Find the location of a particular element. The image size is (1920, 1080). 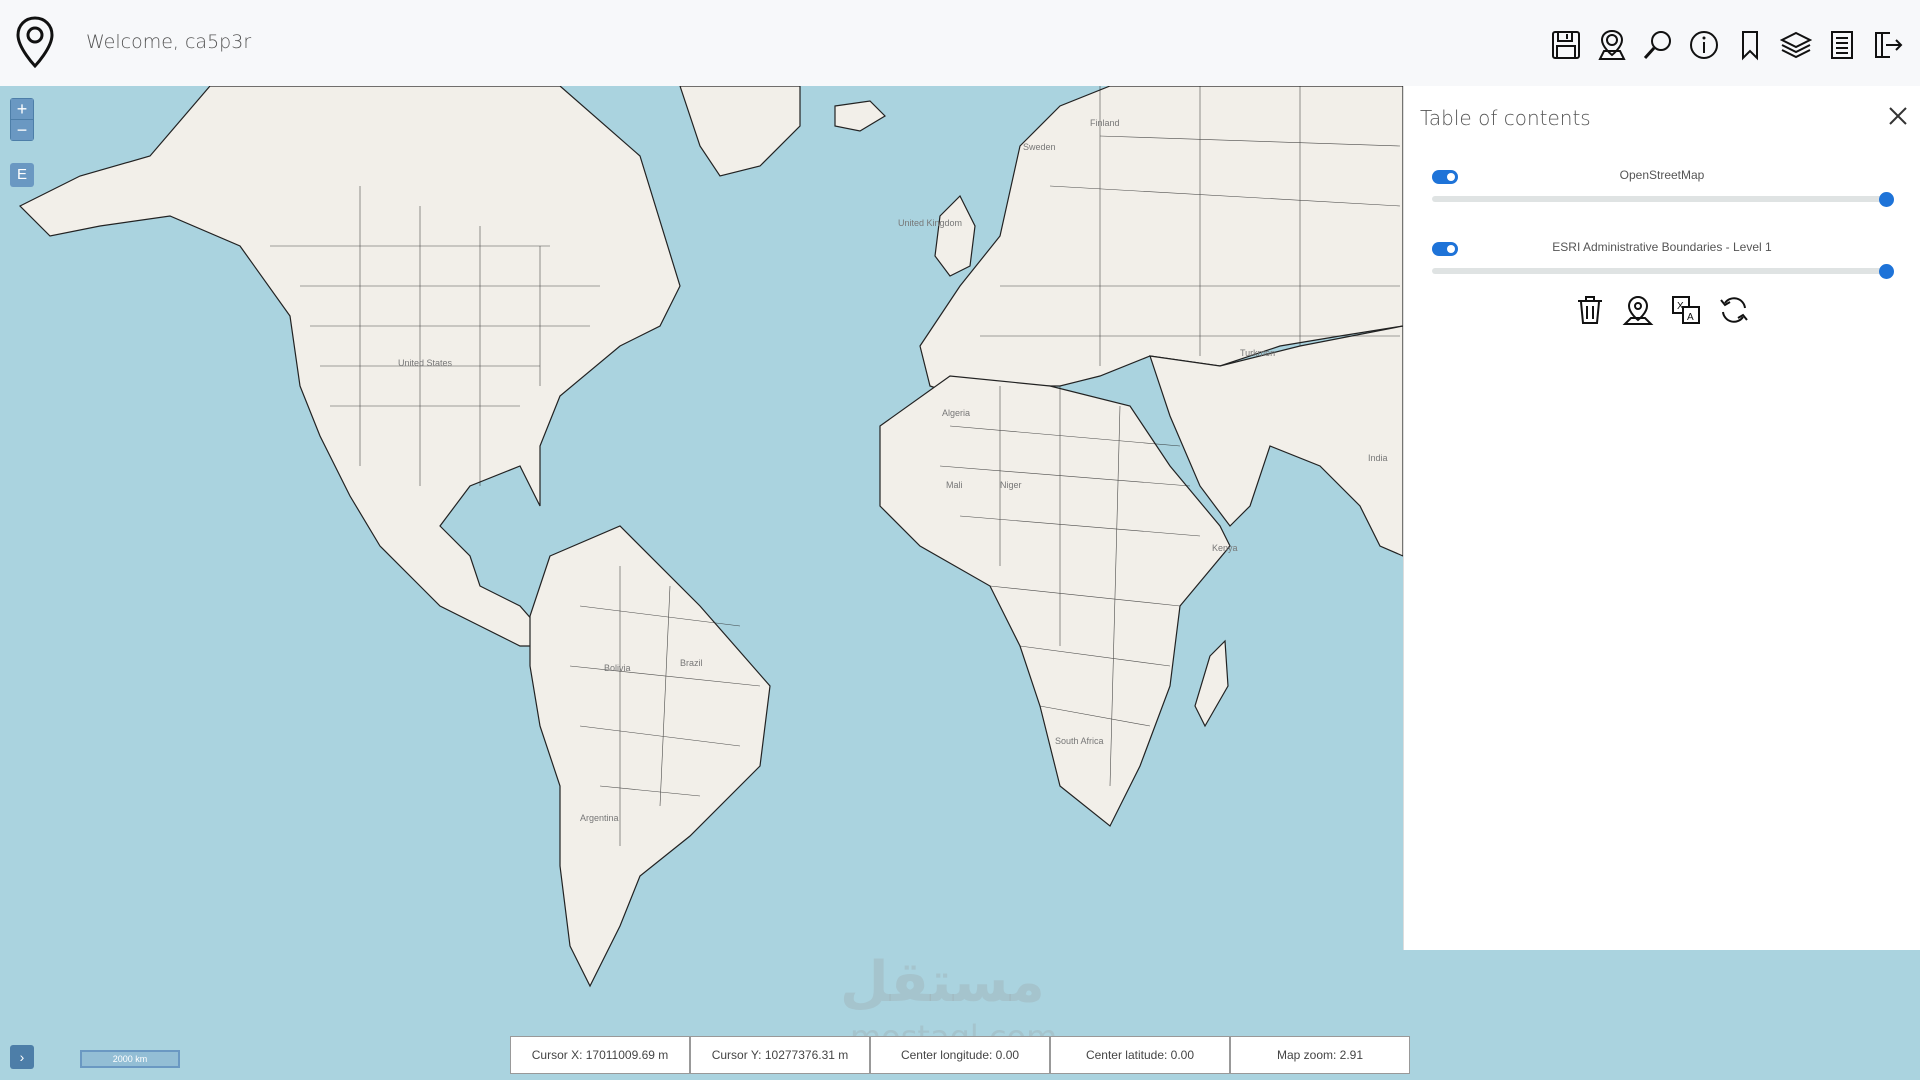

delete-layer-button is located at coordinates (1590, 311).